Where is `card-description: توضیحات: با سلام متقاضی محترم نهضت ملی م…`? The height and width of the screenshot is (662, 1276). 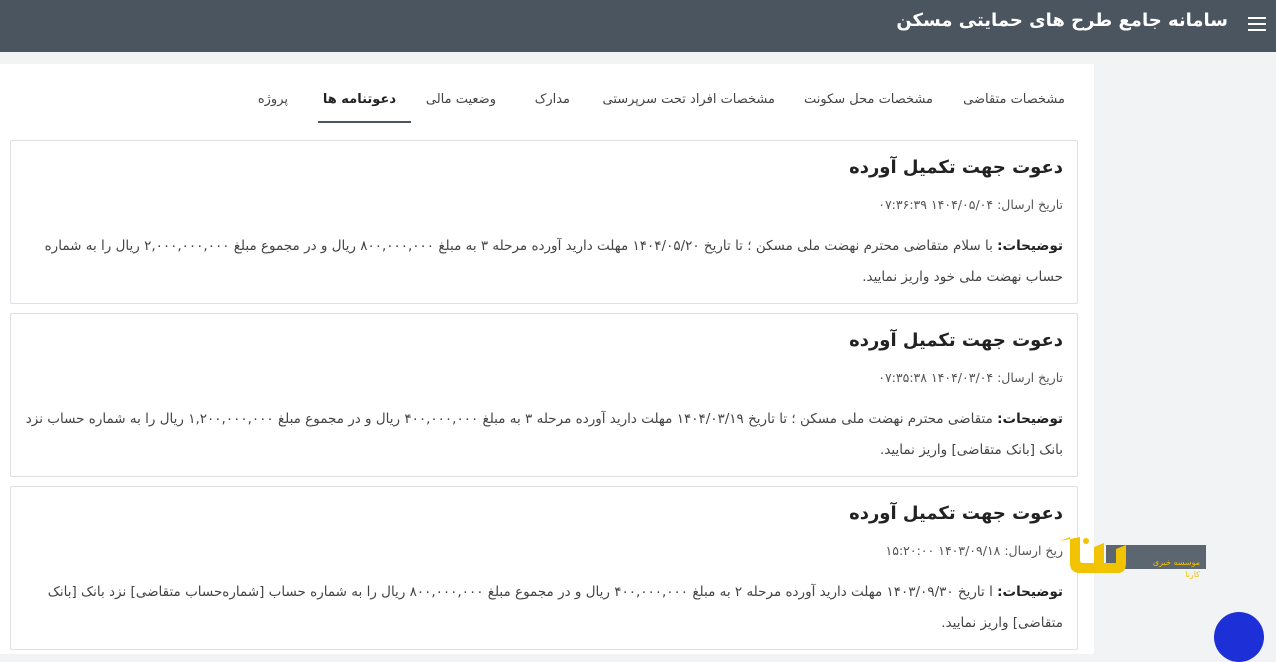 card-description: توضیحات: با سلام متقاضی محترم نهضت ملی م… is located at coordinates (544, 262).